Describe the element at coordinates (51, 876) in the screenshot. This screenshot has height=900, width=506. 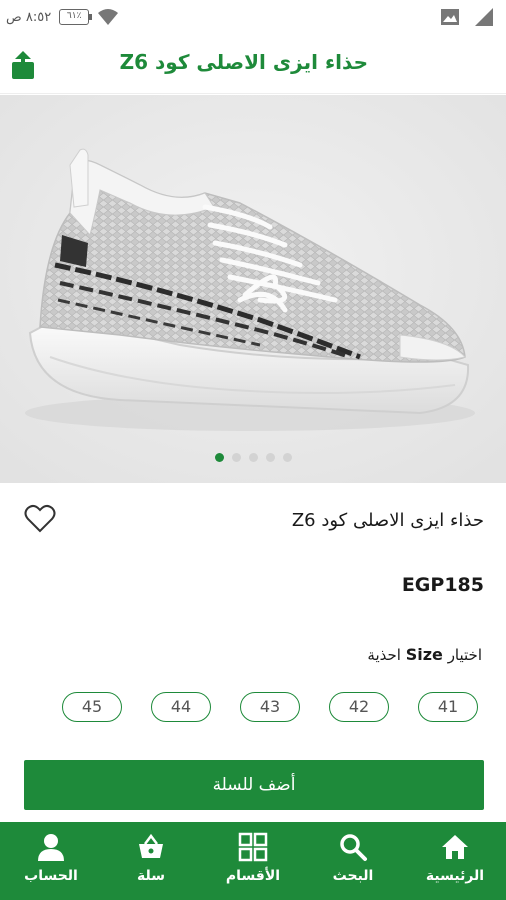
I see `nav-label-account: الحساب` at that location.